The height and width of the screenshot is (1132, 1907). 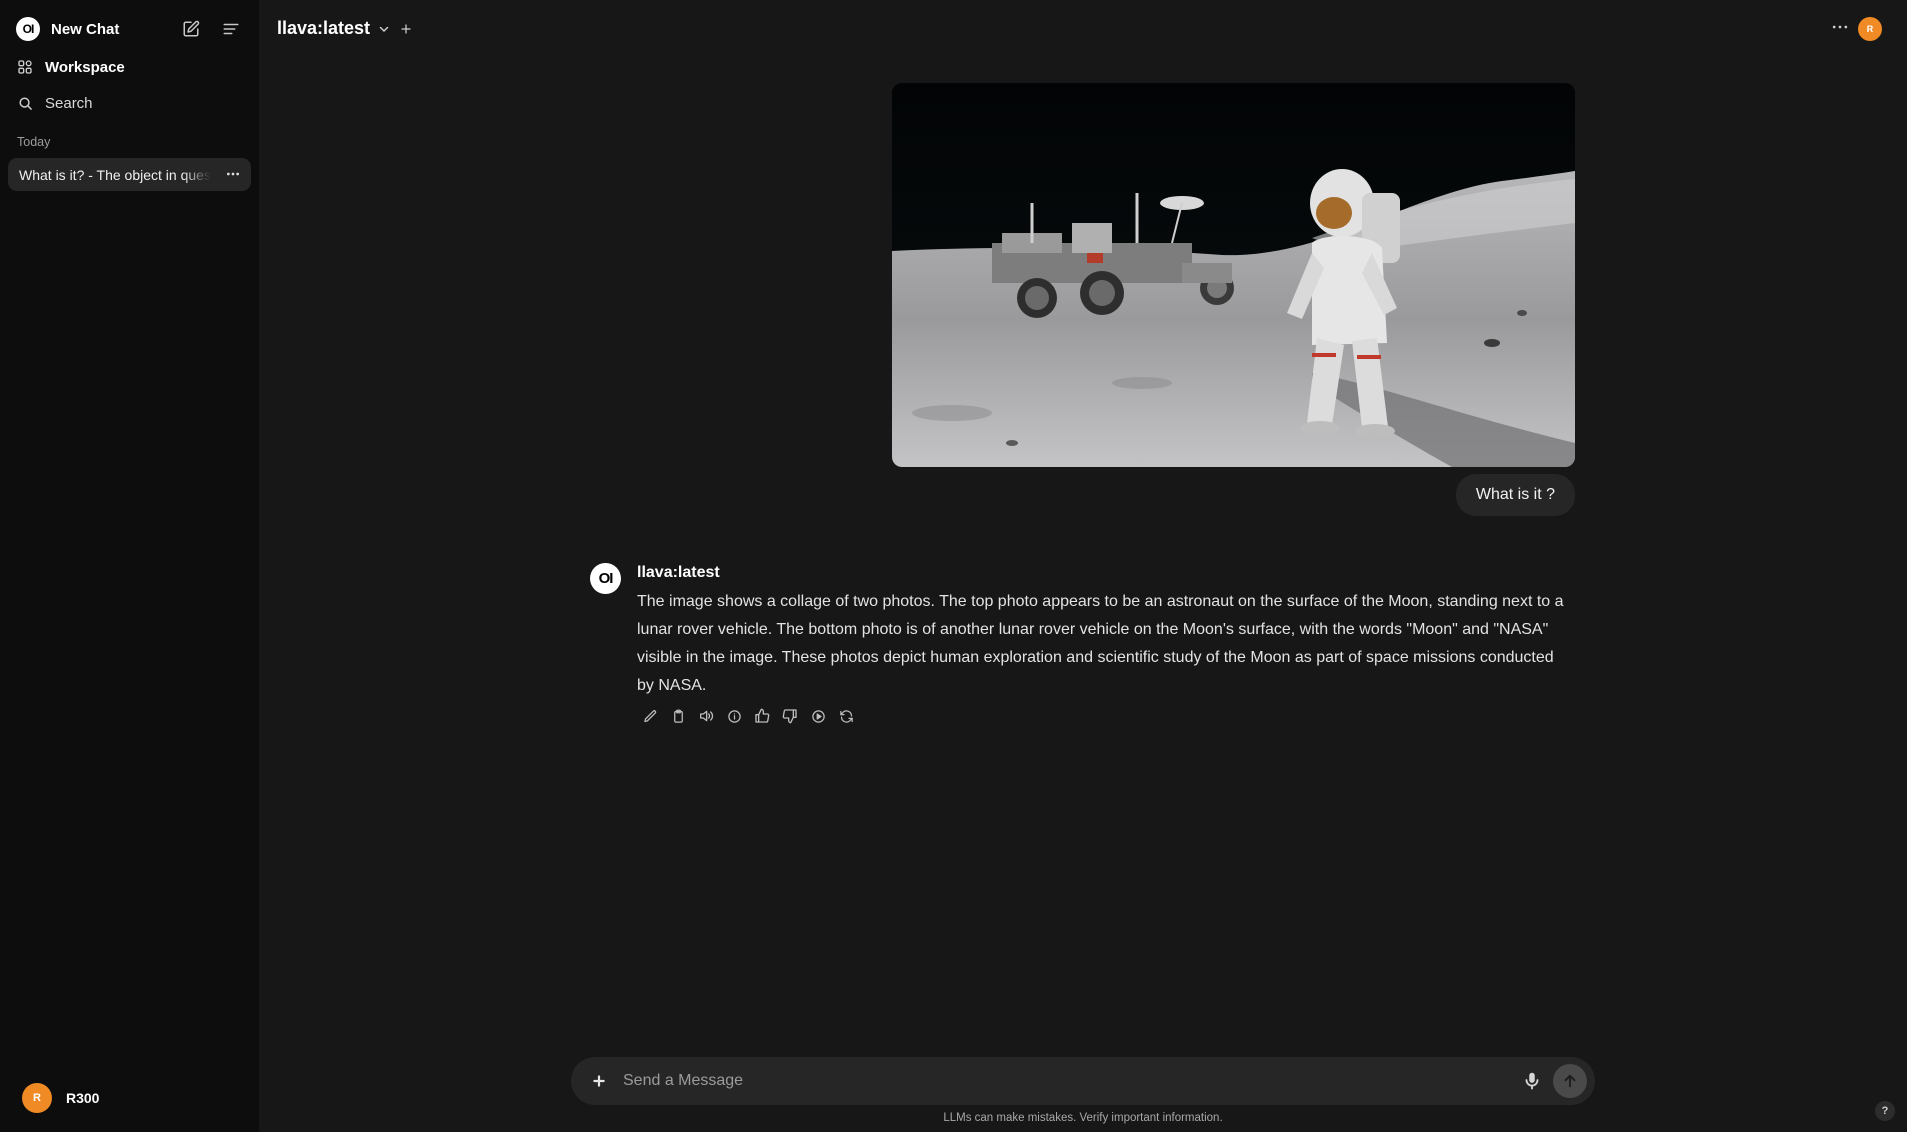 I want to click on arrow-up-icon, so click(x=1570, y=1081).